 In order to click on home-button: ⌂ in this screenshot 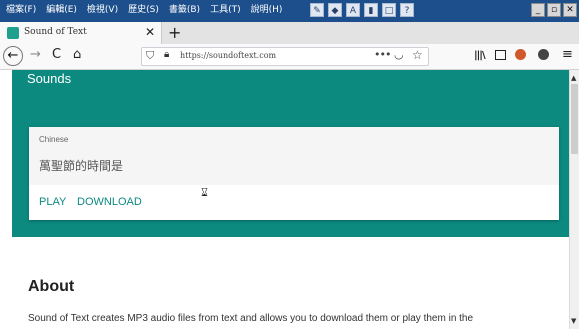, I will do `click(77, 54)`.